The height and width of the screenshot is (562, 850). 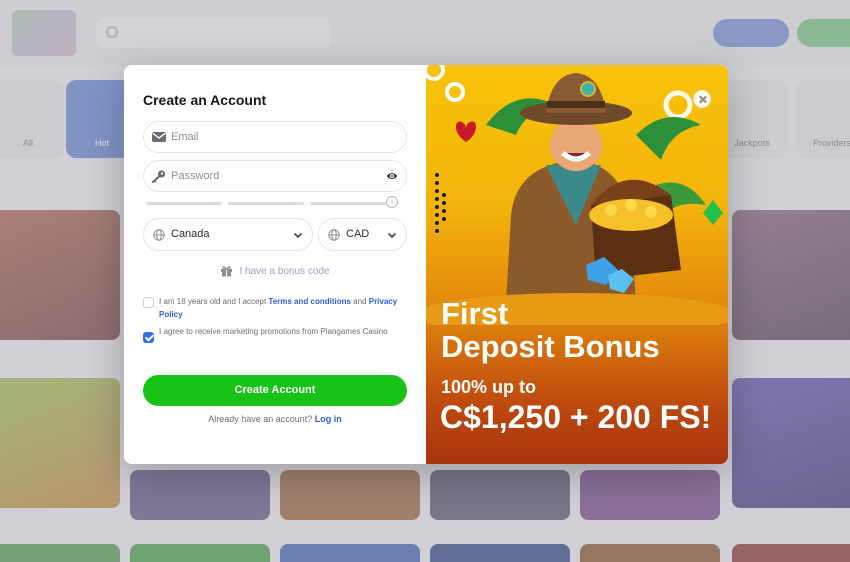 I want to click on palm-leaf, so click(x=668, y=138).